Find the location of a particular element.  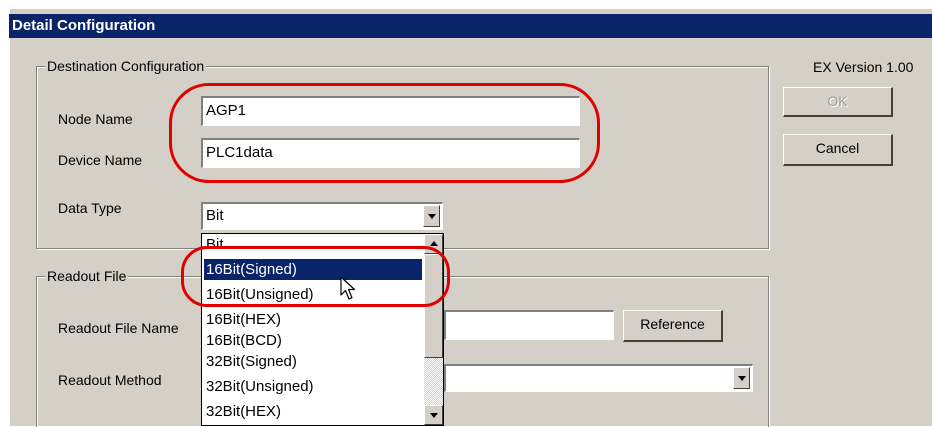

dropdown-option: 16Bit(Unsigned) is located at coordinates (313, 294).